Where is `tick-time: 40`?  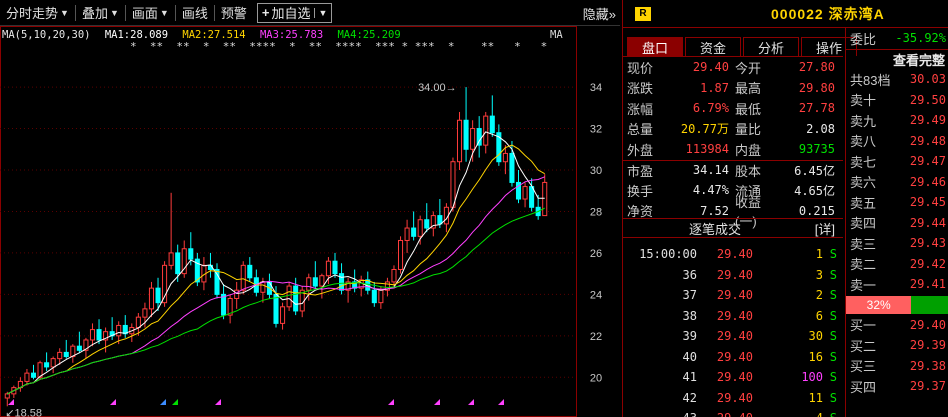 tick-time: 40 is located at coordinates (689, 356).